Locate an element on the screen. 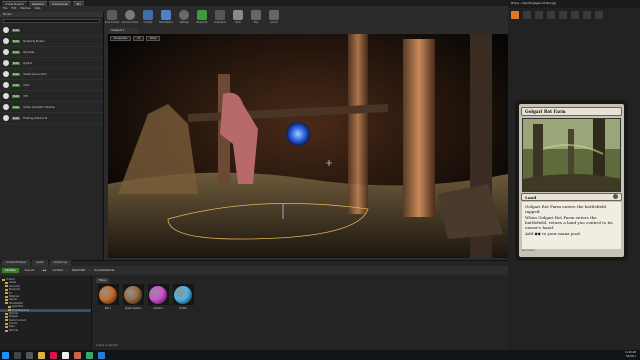 This screenshot has height=360, width=640. asset-tile: Ball 1 is located at coordinates (108, 300).